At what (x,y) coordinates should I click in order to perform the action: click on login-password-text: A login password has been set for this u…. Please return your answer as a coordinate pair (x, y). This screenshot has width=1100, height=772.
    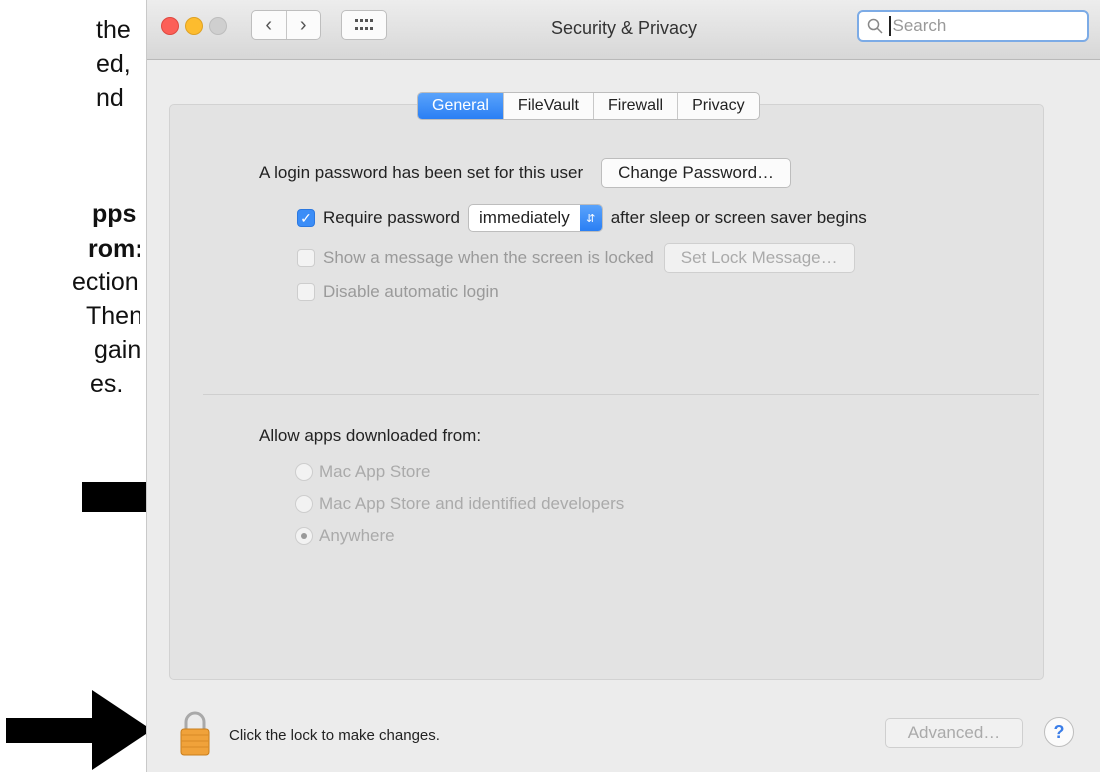
    Looking at the image, I should click on (421, 172).